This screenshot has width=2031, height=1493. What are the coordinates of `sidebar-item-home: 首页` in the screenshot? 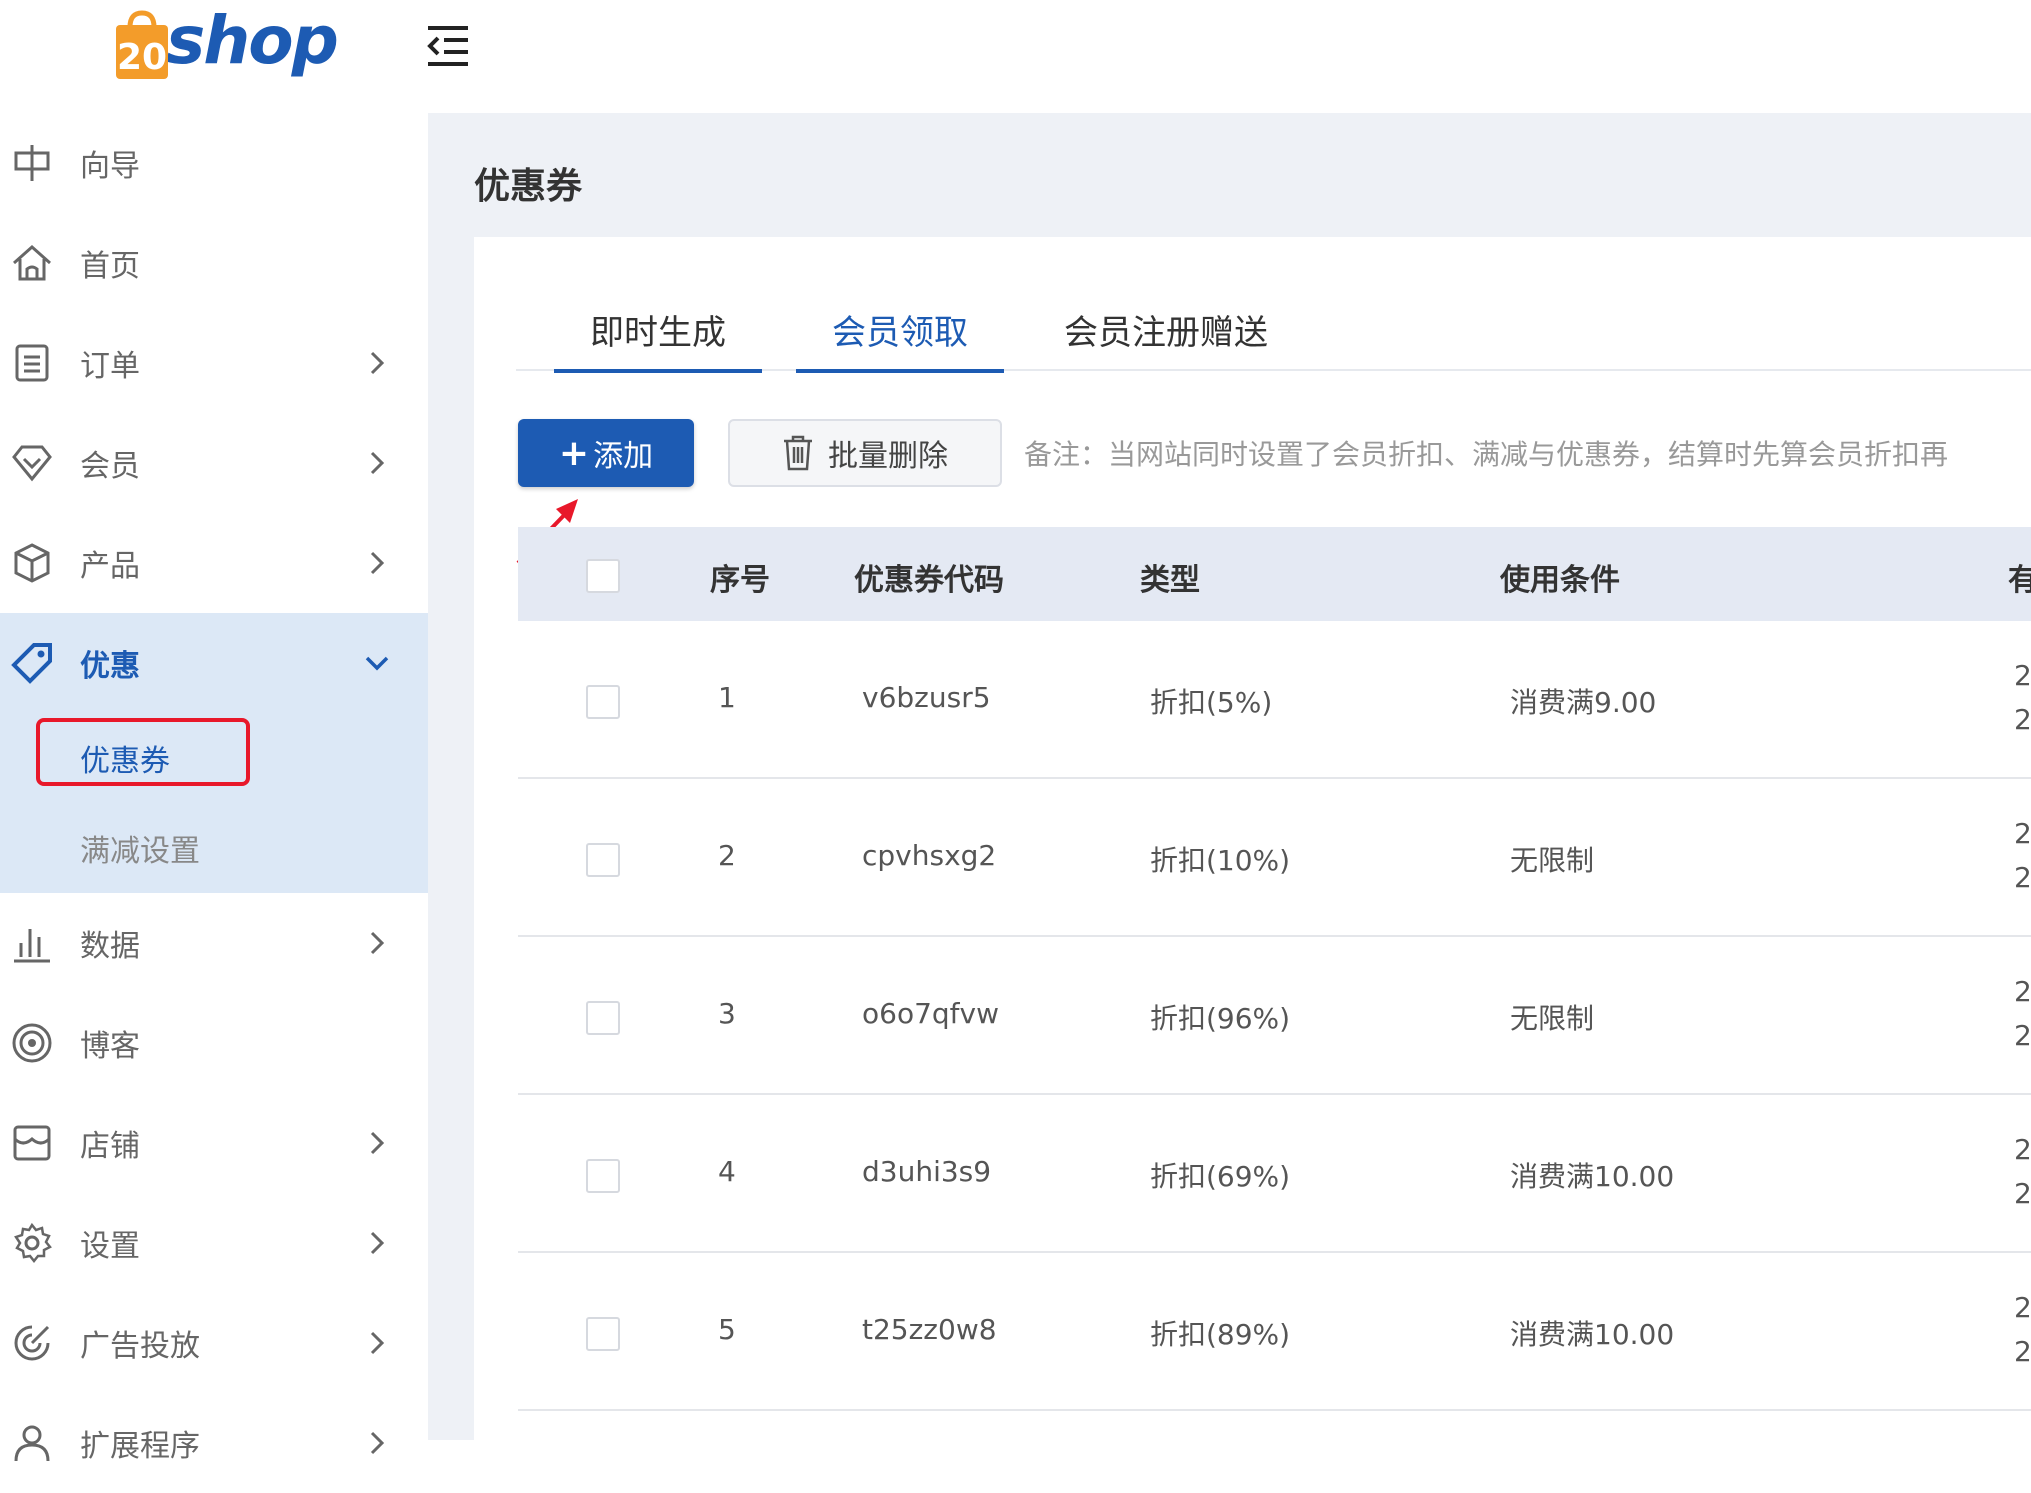 It's located at (214, 263).